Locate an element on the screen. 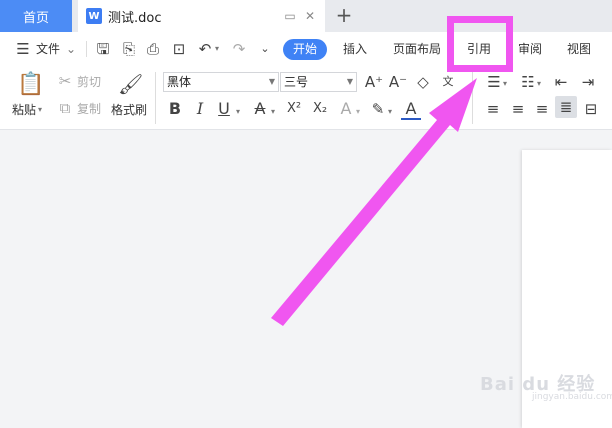 This screenshot has height=428, width=612. numbered-list-dropdown-icon: ▾ is located at coordinates (539, 84).